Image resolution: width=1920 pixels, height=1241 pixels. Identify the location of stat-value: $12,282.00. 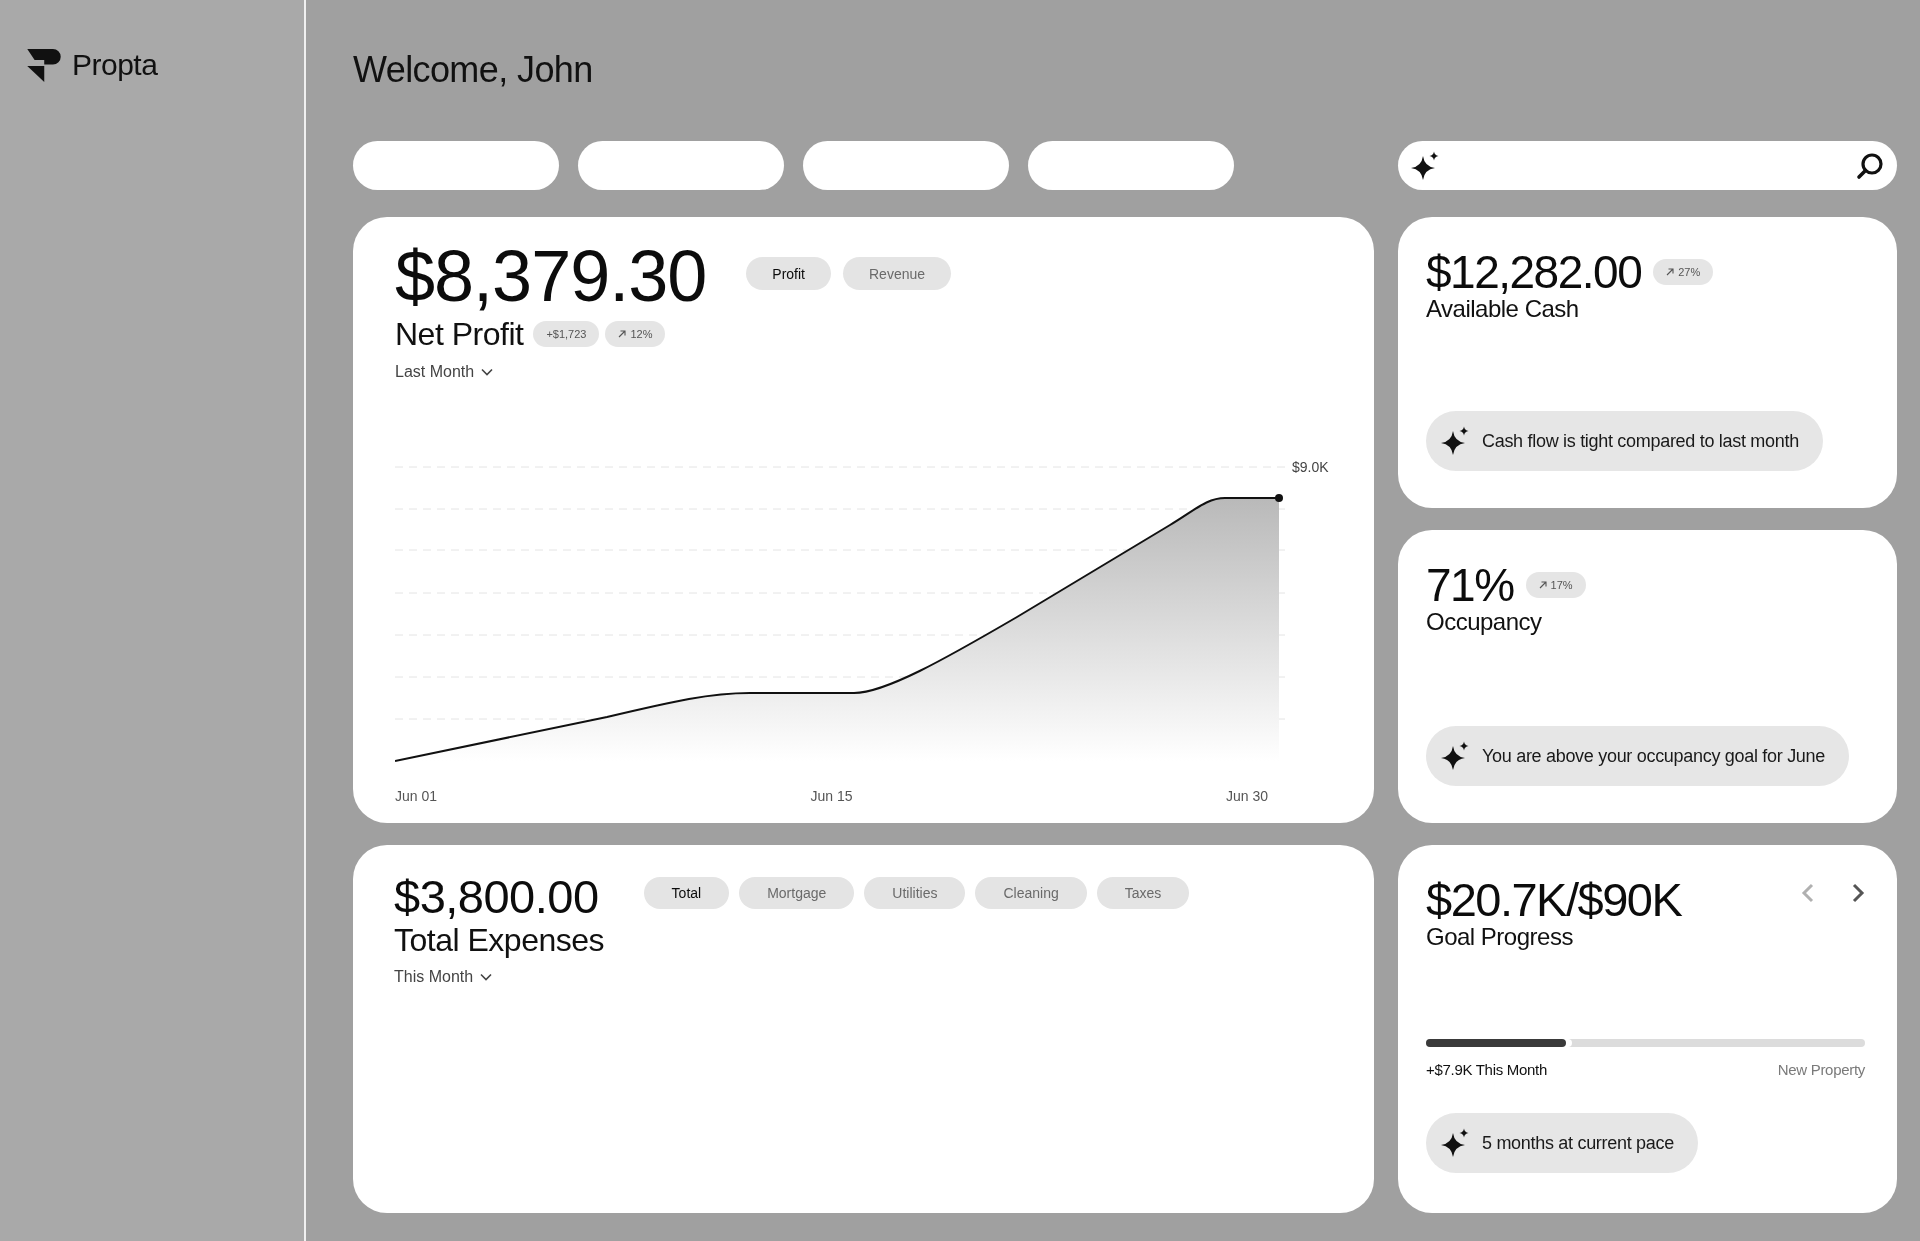
(1534, 272).